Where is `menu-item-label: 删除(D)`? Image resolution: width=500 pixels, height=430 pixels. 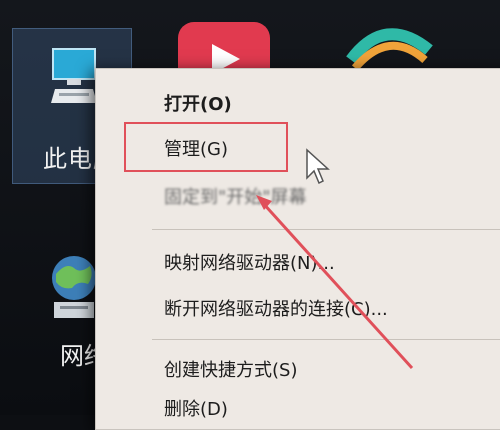
menu-item-label: 删除(D) is located at coordinates (196, 409).